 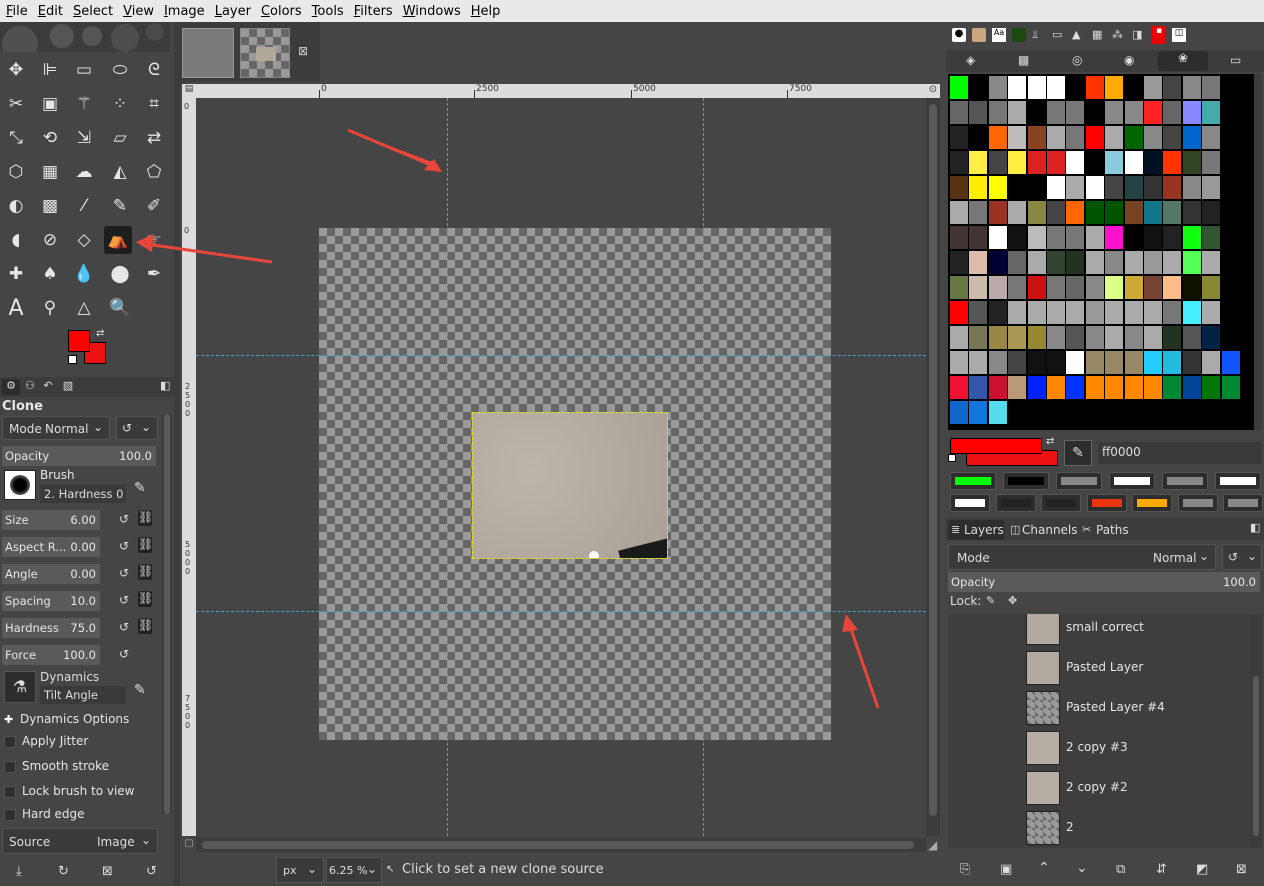 What do you see at coordinates (154, 104) in the screenshot?
I see `crop-tool-icon: ⌗` at bounding box center [154, 104].